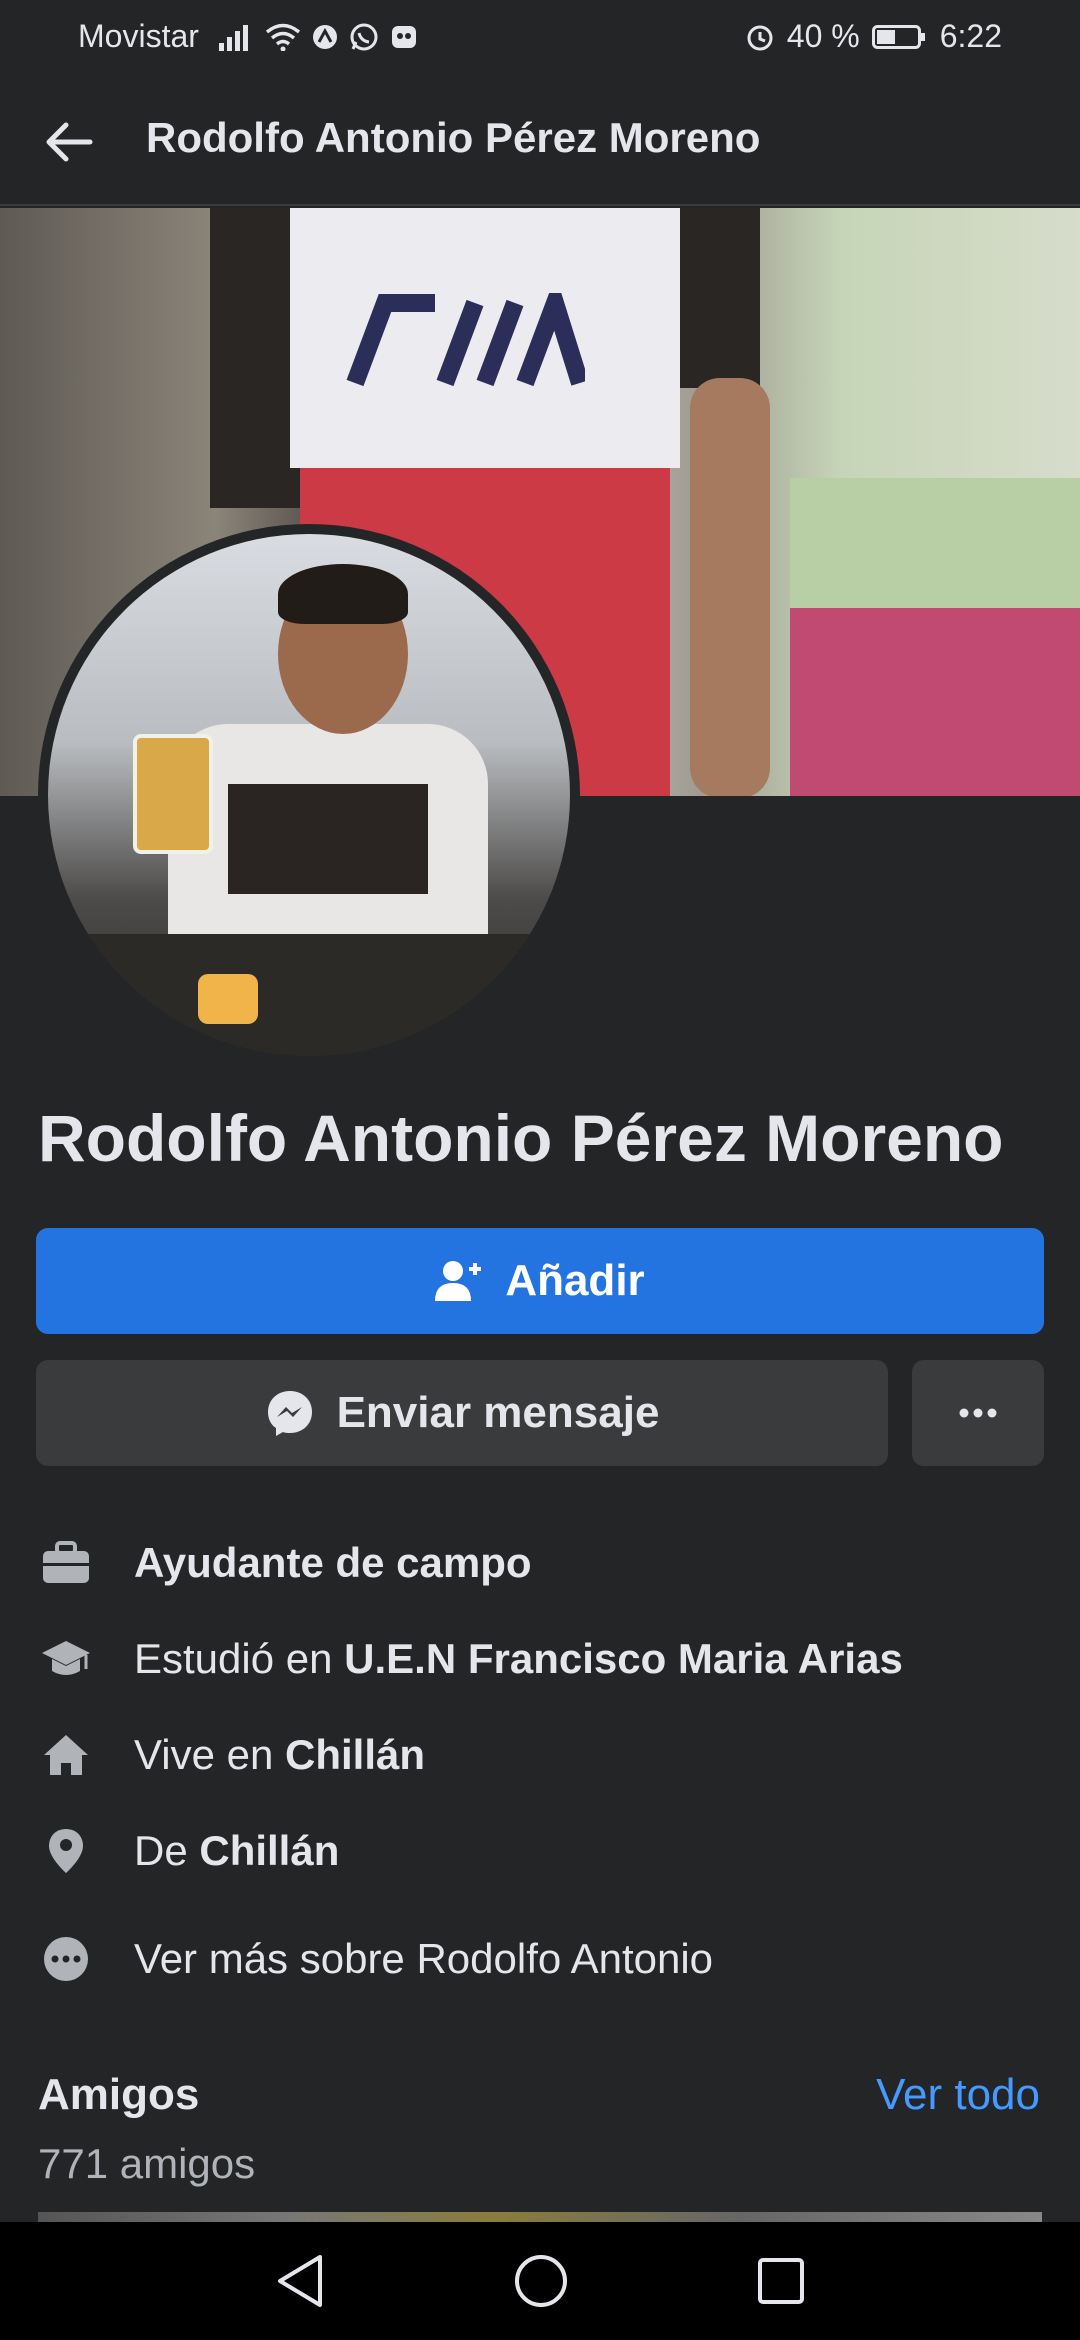  Describe the element at coordinates (521, 1138) in the screenshot. I see `profile-name: Rodolfo Antonio Pérez Moreno` at that location.